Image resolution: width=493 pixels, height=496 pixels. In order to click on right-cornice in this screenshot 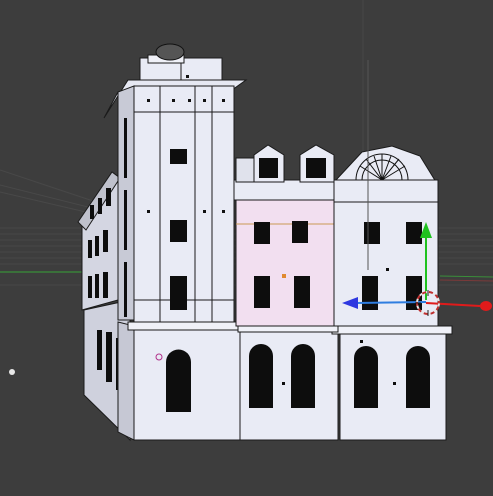, I will do `click(392, 330)`.